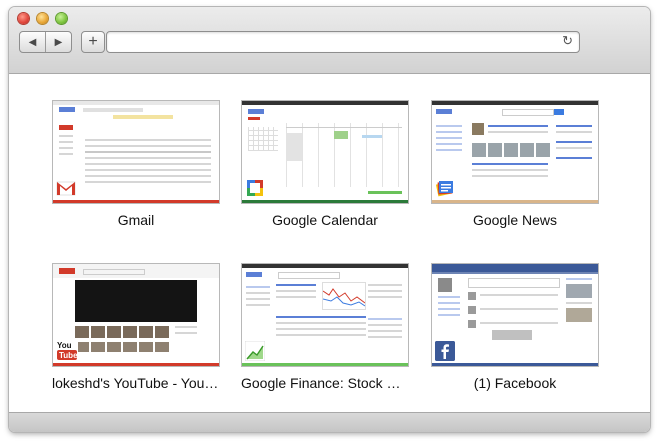 Image resolution: width=665 pixels, height=444 pixels. What do you see at coordinates (255, 351) in the screenshot?
I see `google-finance-icon` at bounding box center [255, 351].